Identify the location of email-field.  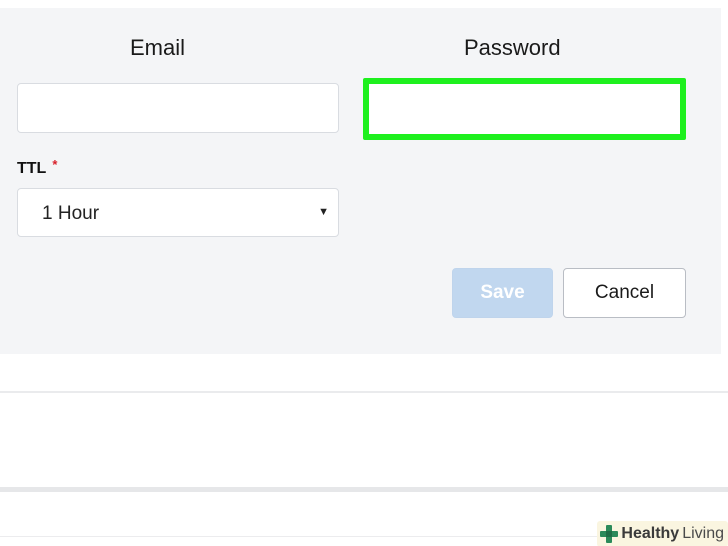
(178, 108).